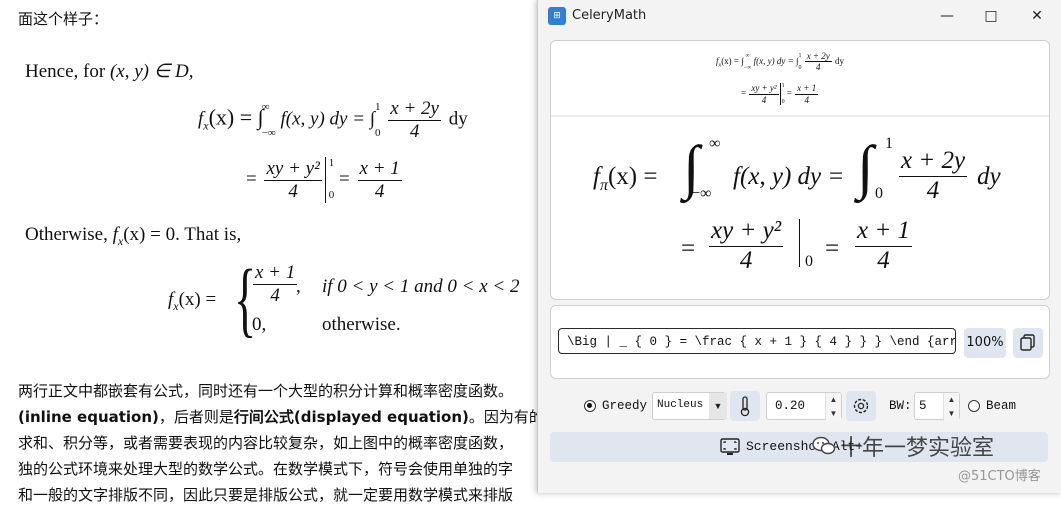 This screenshot has width=1061, height=505. I want to click on decoding-controls: Greedy Nucleus ▼ 0.20 ▲ ▼ BW: 5 ▲ ▼ Beam, so click(799, 407).